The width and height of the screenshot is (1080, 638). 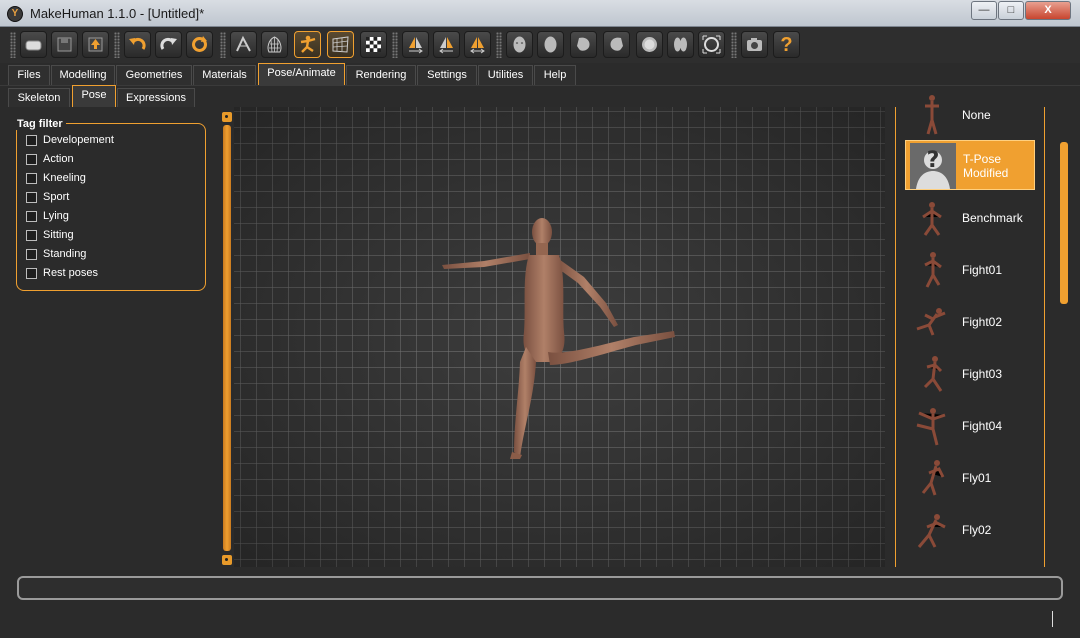 I want to click on tag-label: Sport, so click(x=56, y=197).